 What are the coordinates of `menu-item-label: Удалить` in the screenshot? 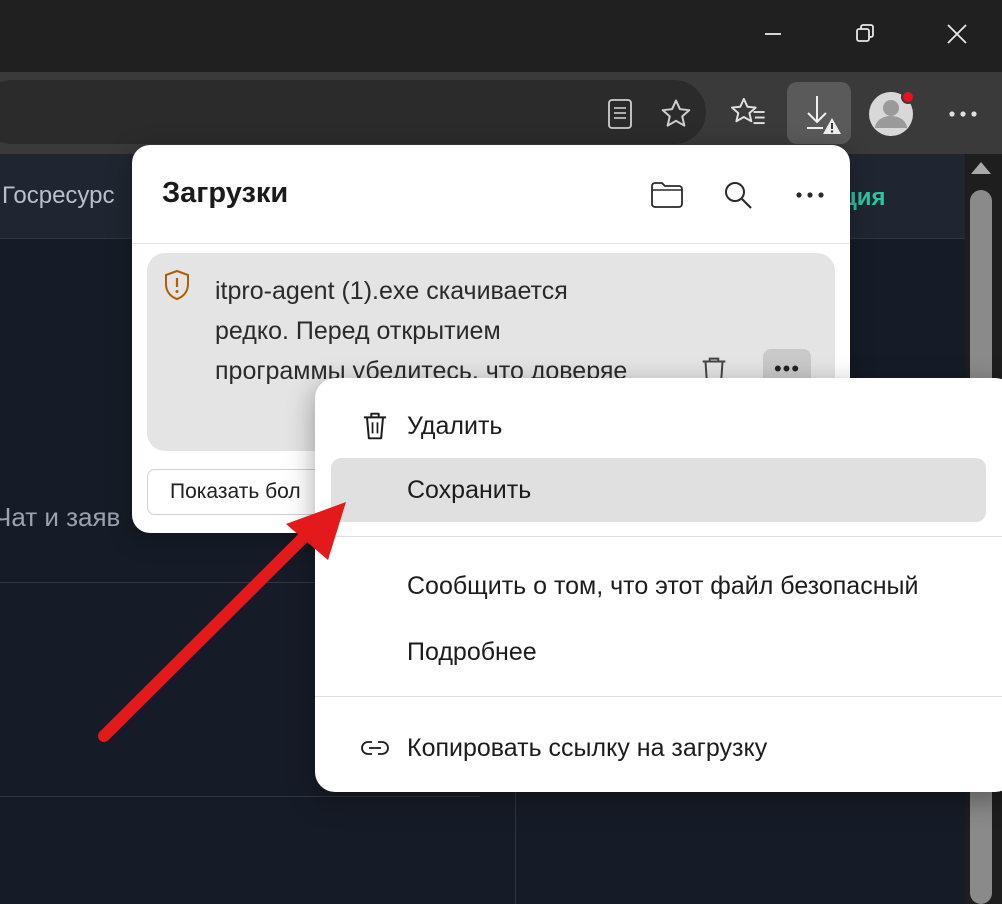 It's located at (455, 425).